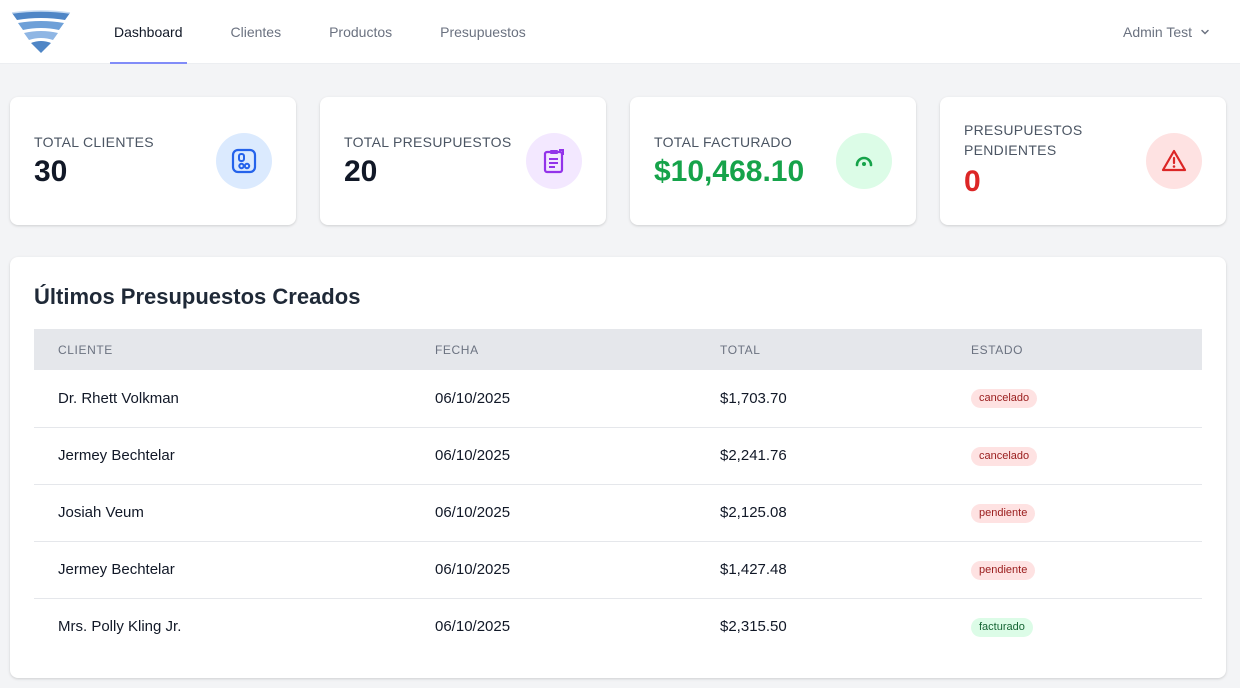  Describe the element at coordinates (1002, 627) in the screenshot. I see `status-badge: facturado` at that location.